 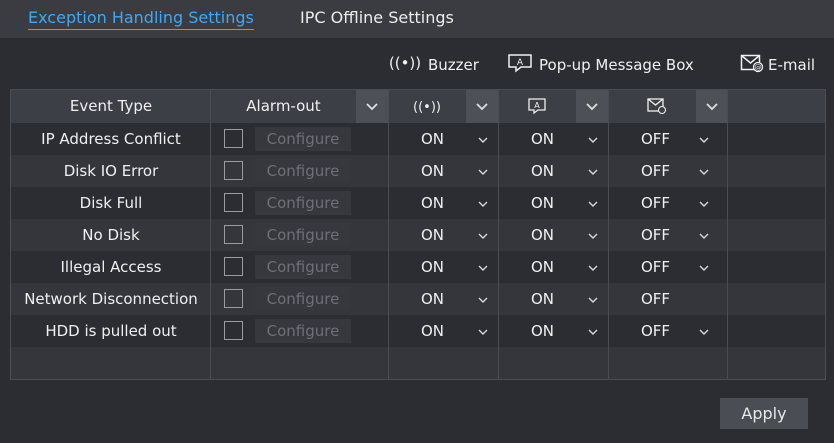 I want to click on header-popup-column: A, so click(x=537, y=106).